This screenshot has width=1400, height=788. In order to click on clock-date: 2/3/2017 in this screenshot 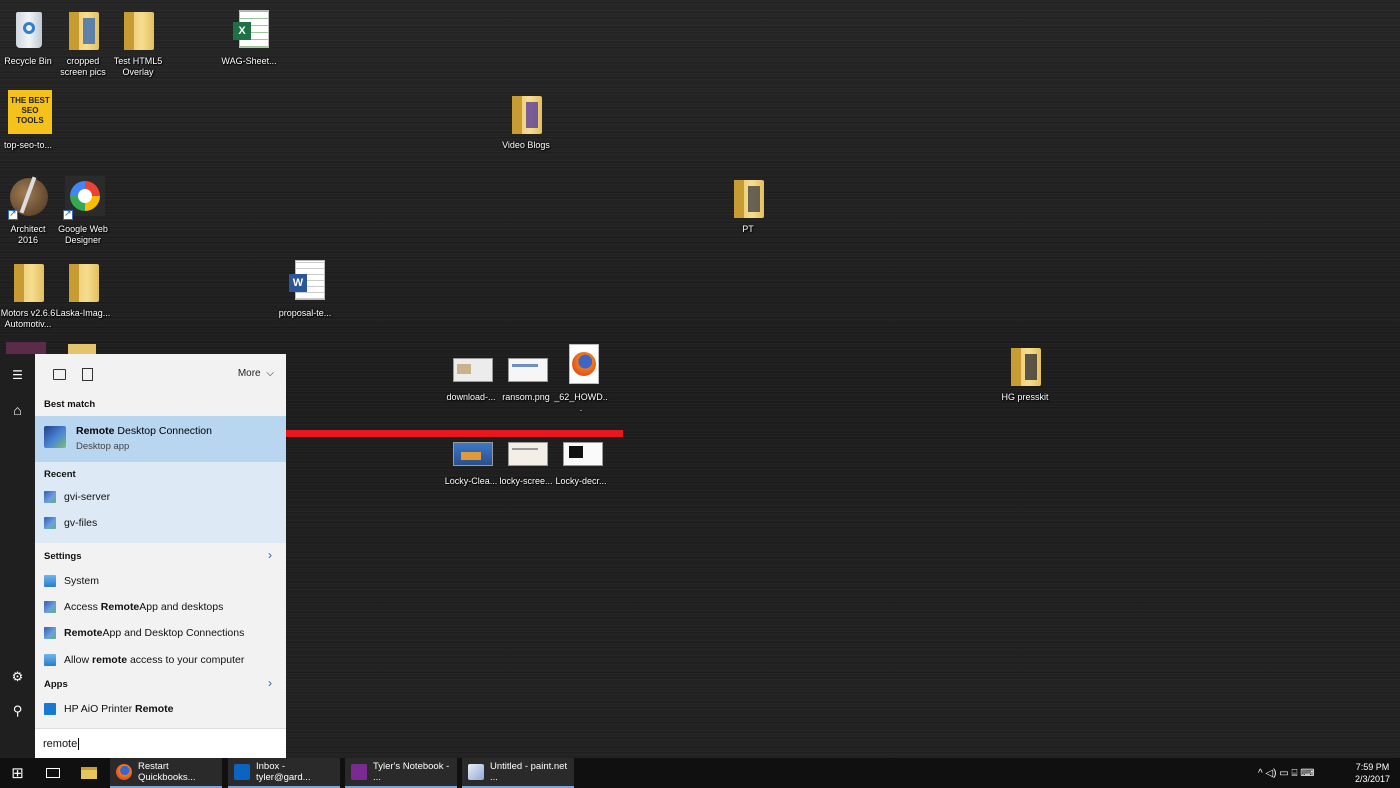, I will do `click(1372, 779)`.